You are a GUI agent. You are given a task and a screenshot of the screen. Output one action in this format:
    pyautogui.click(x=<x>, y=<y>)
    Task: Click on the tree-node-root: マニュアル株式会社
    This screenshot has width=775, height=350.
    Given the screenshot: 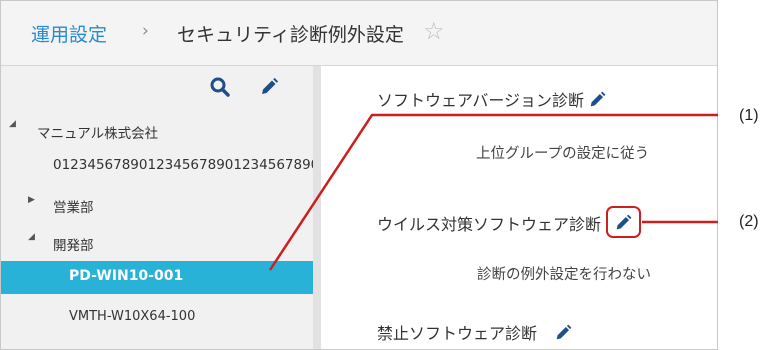 What is the action you would take?
    pyautogui.click(x=97, y=132)
    